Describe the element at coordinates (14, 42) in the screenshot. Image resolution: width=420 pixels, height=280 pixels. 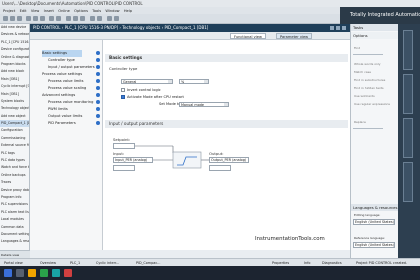
I see `tree-item: PLC_1 [CPU 1516-3 PN/DP]` at that location.